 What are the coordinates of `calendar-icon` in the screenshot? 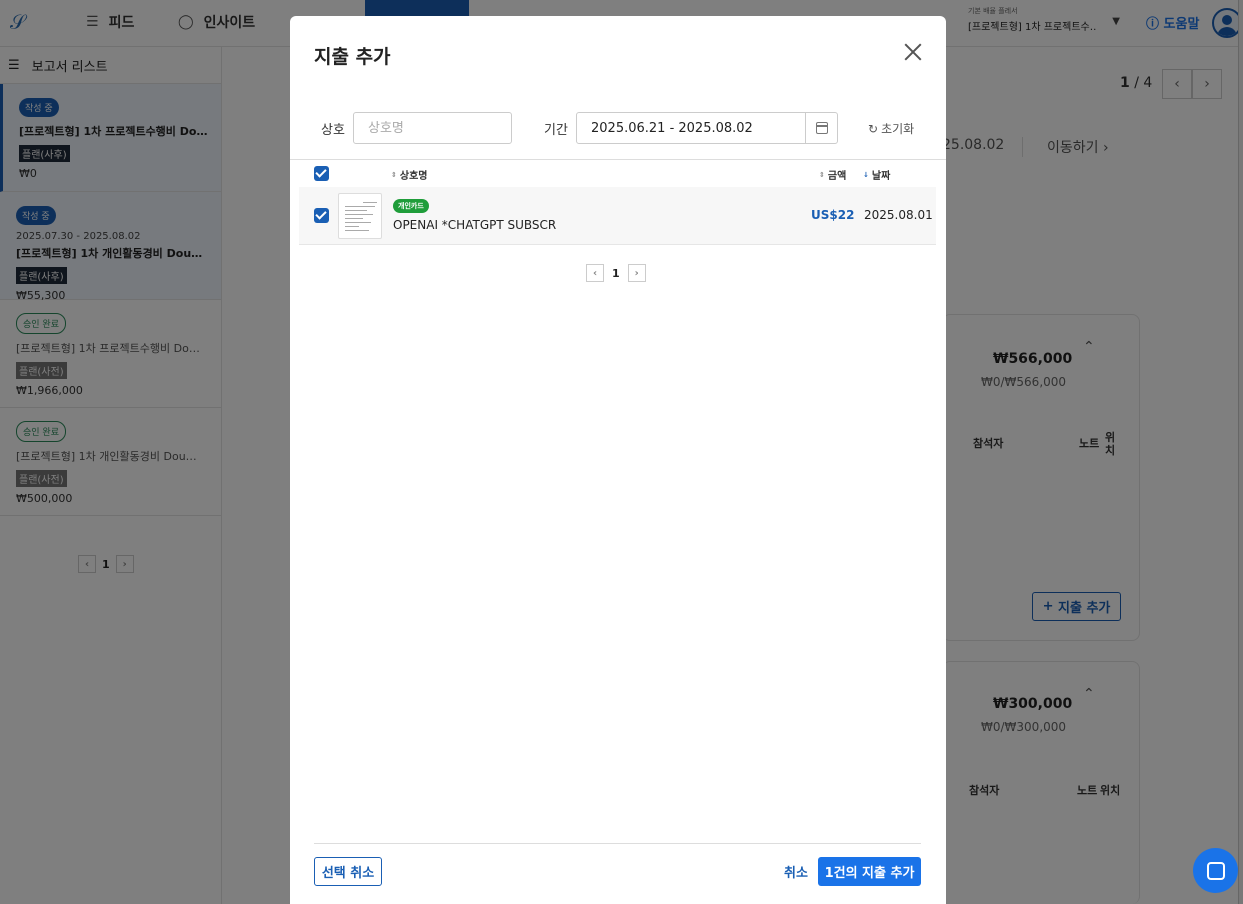 It's located at (821, 128).